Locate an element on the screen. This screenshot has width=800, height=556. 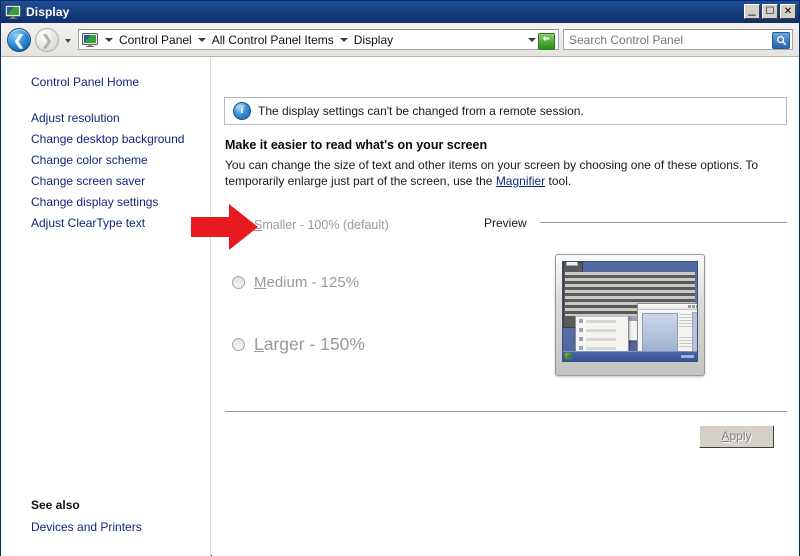
monitor-screen is located at coordinates (630, 311).